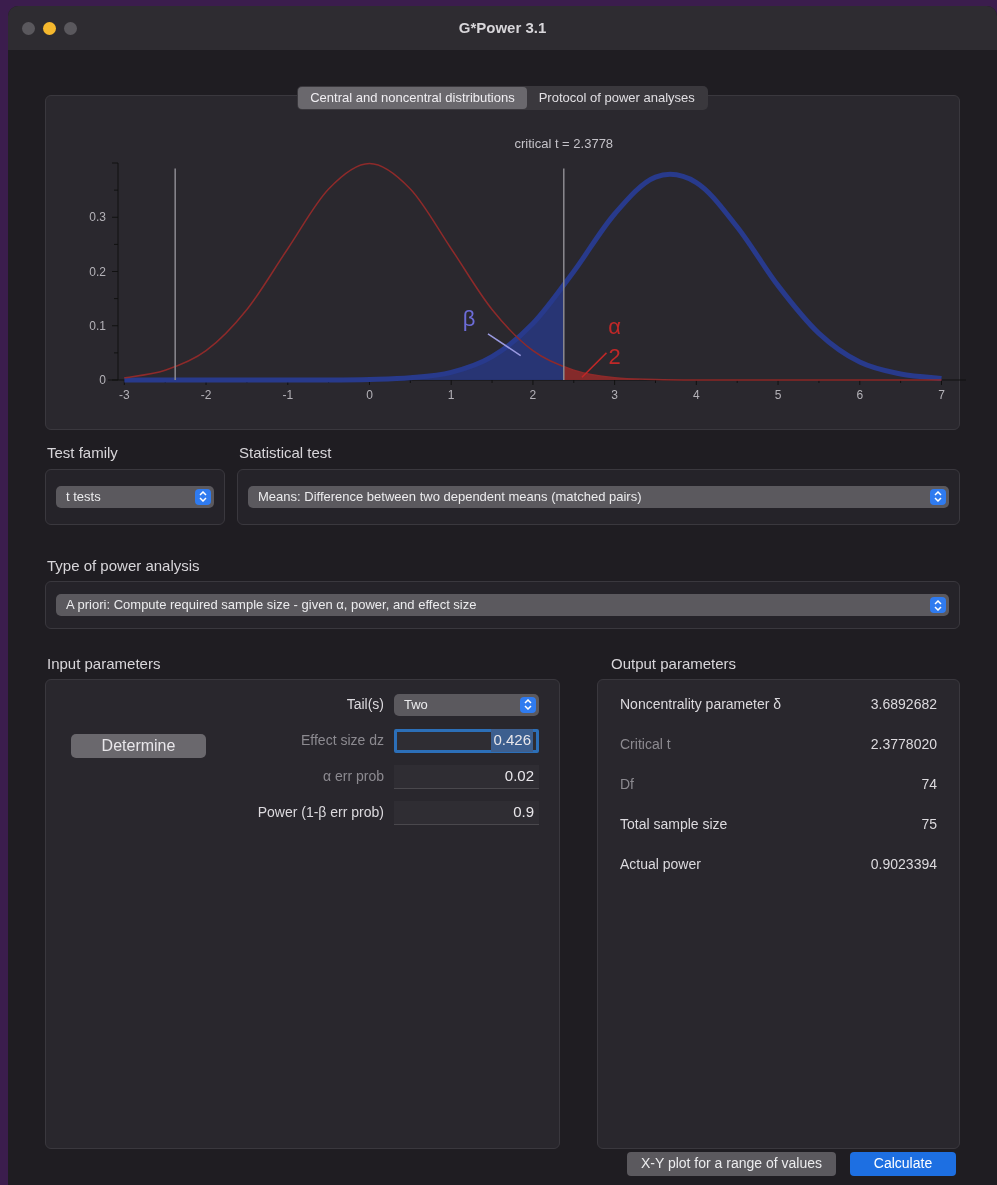 The height and width of the screenshot is (1185, 997). Describe the element at coordinates (564, 143) in the screenshot. I see `chart-title: critical t = 2.3778` at that location.